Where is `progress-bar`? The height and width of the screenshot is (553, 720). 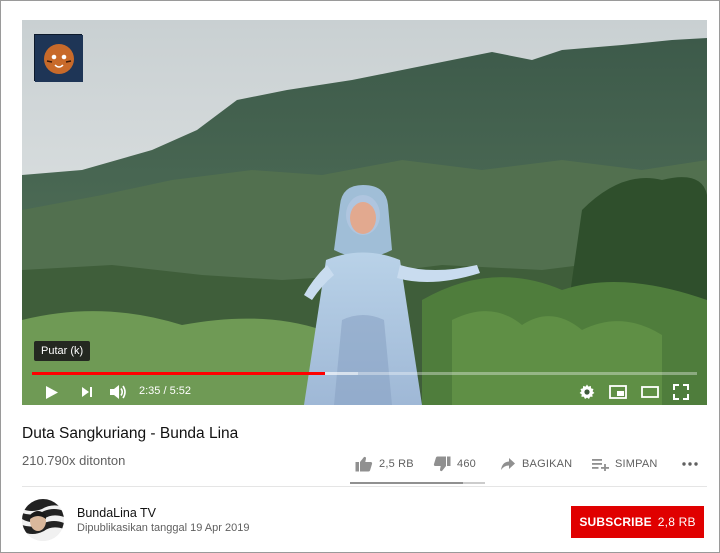
progress-bar is located at coordinates (364, 373).